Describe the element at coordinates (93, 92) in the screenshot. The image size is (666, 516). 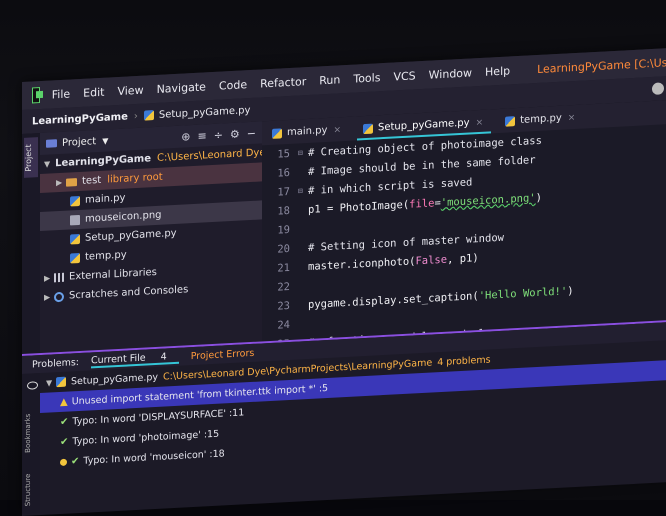
I see `menu-edit: Edit` at that location.